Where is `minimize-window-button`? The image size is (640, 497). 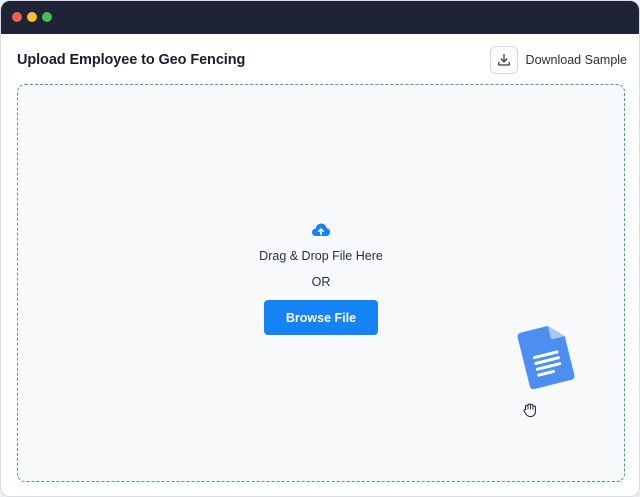 minimize-window-button is located at coordinates (32, 17).